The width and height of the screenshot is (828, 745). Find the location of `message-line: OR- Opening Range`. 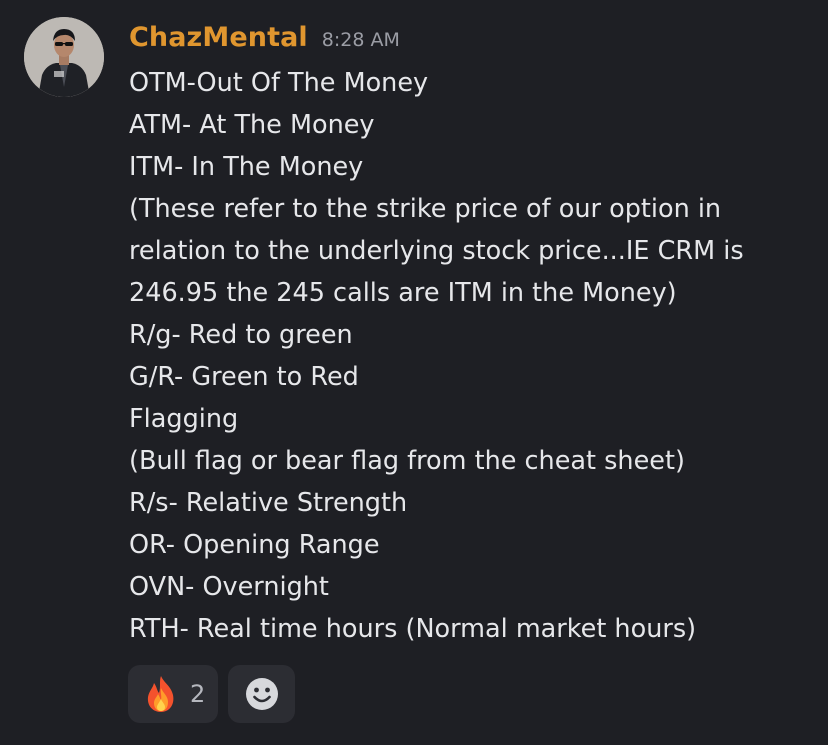

message-line: OR- Opening Range is located at coordinates (254, 545).